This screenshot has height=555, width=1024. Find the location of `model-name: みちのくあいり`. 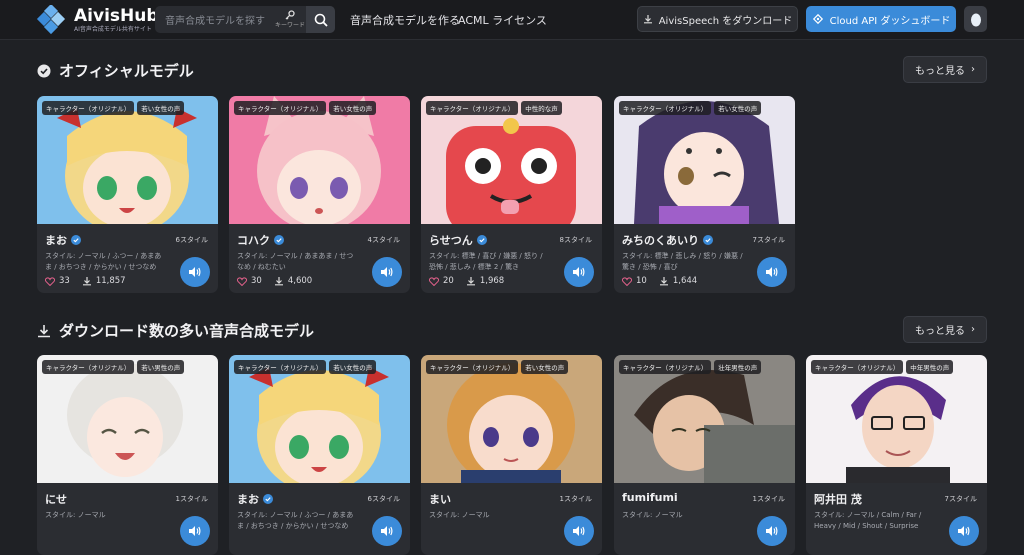

model-name: みちのくあいり is located at coordinates (667, 240).